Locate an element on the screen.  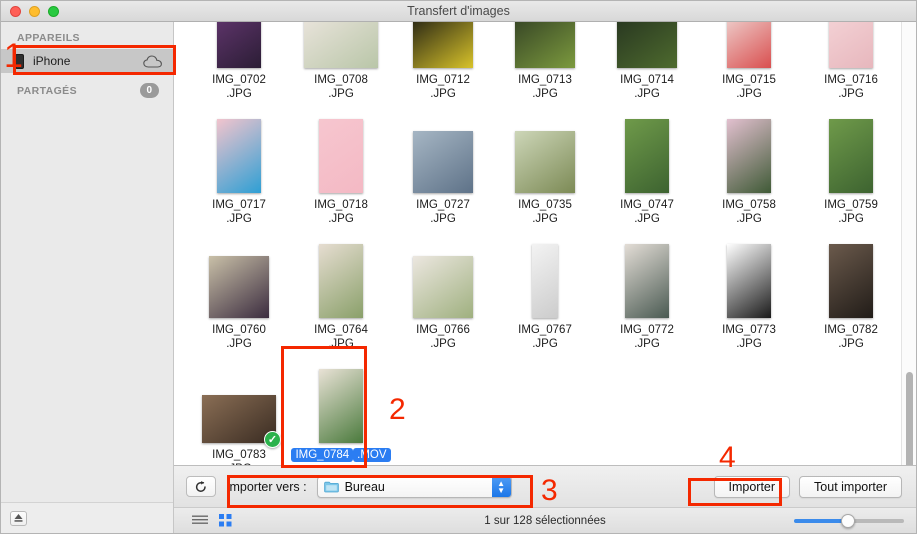
thumbnail-filename: IMG_0702 .JPG is located at coordinates (239, 87).